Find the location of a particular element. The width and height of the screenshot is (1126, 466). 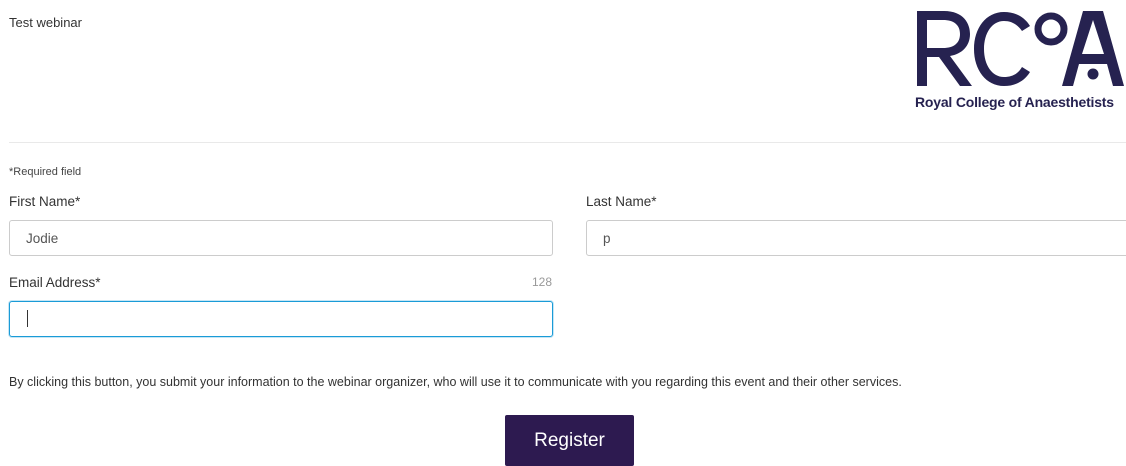

first-name-input is located at coordinates (281, 238).